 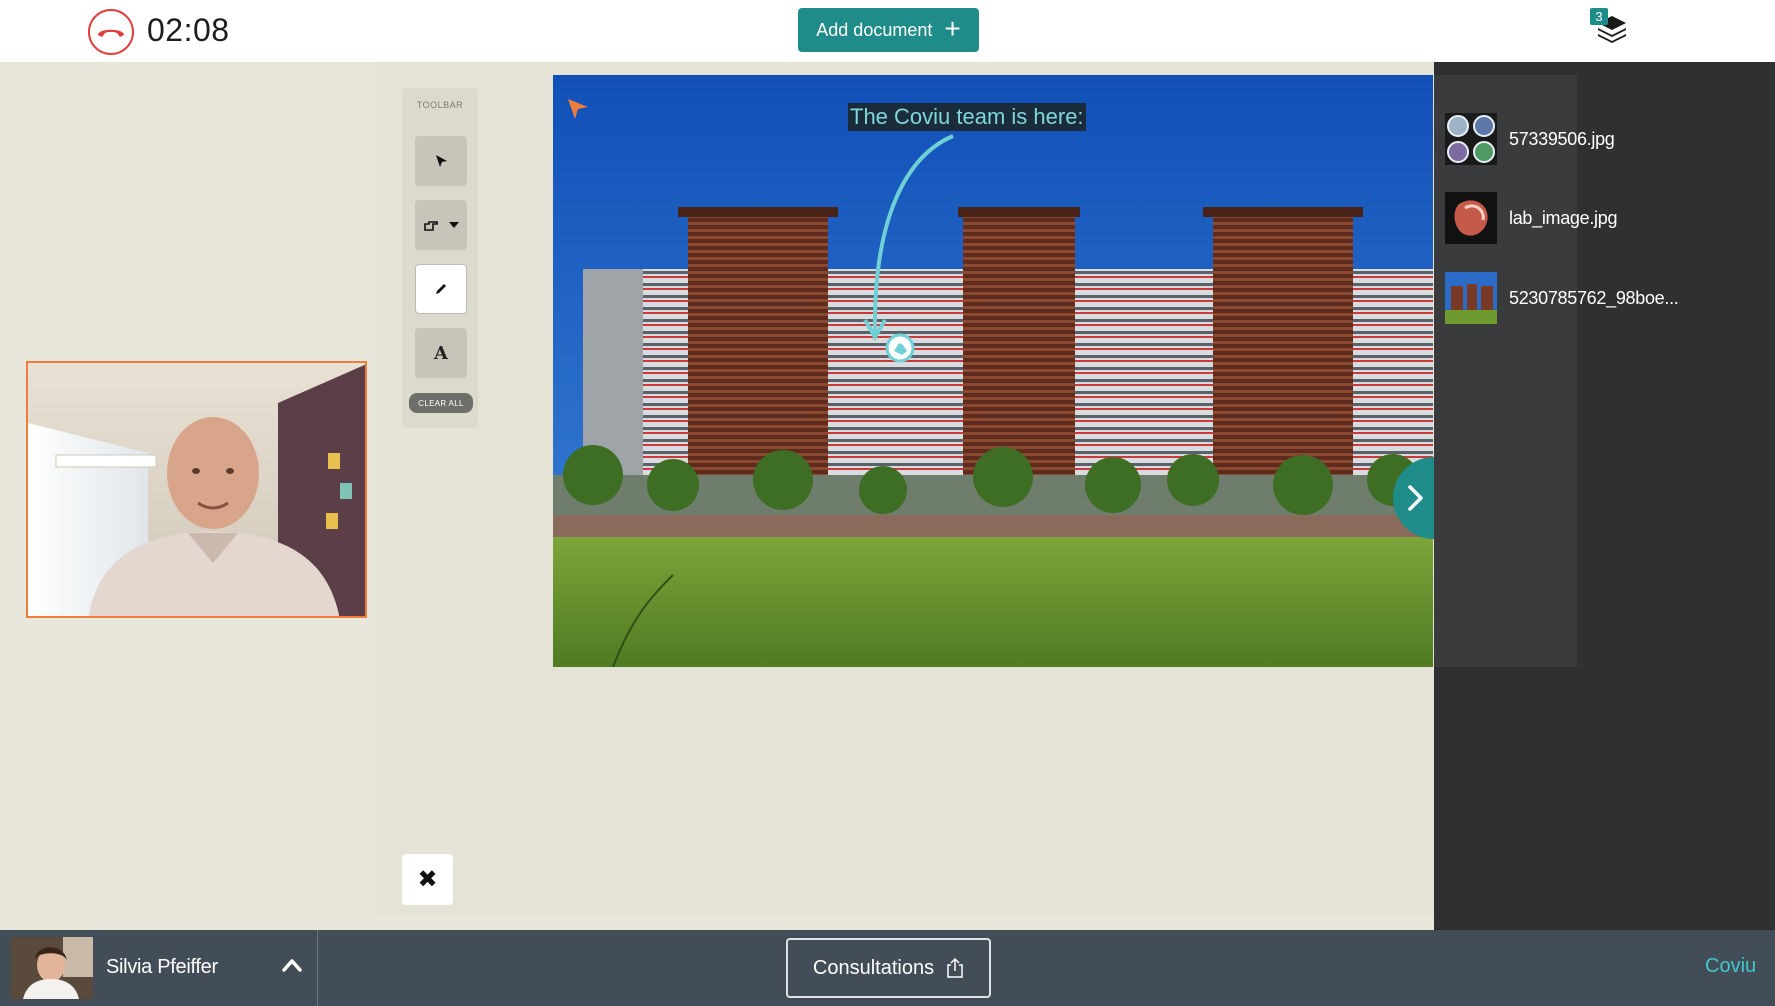 I want to click on text-tool-button: A, so click(x=441, y=353).